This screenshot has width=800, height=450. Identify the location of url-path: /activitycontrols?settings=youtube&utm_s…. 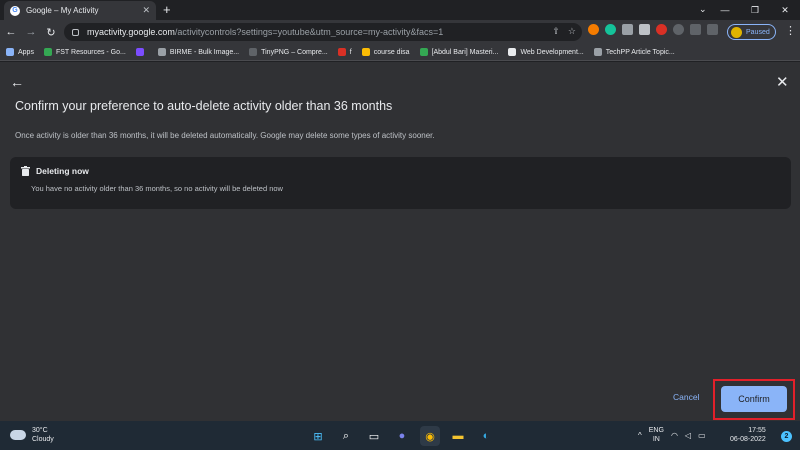
(309, 32).